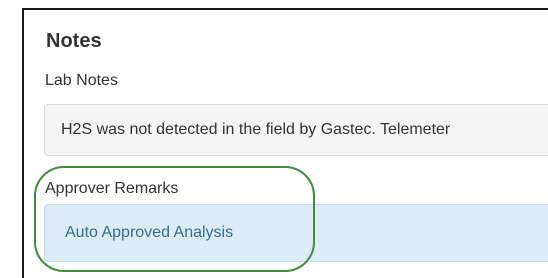 The image size is (548, 278). Describe the element at coordinates (112, 188) in the screenshot. I see `approver-remarks-label: Approver Remarks` at that location.